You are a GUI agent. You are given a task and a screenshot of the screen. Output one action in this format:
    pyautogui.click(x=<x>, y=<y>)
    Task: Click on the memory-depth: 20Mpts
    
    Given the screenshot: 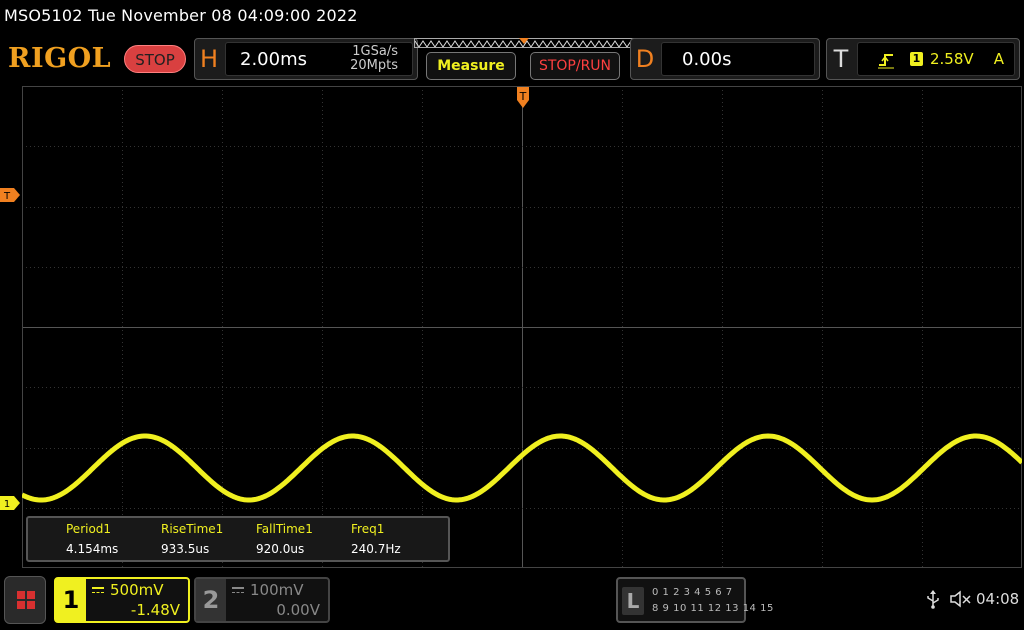 What is the action you would take?
    pyautogui.click(x=374, y=65)
    